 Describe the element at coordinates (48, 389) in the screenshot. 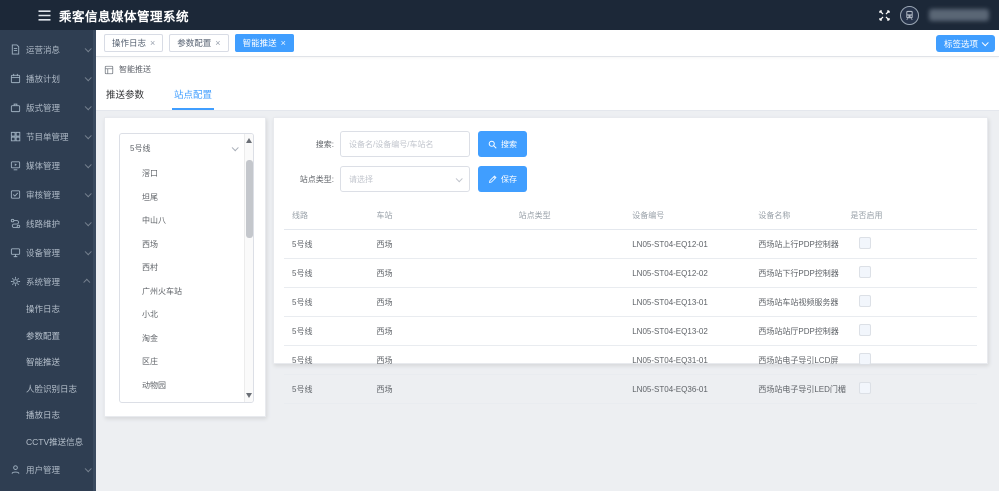

I see `sidebar-subitem: 人脸识别日志` at that location.